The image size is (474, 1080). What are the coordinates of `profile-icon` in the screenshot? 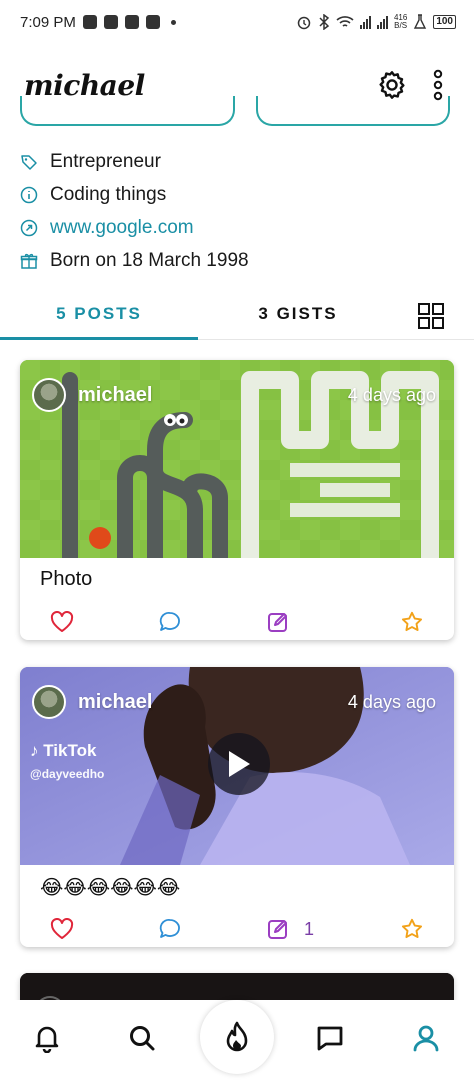 It's located at (426, 1038).